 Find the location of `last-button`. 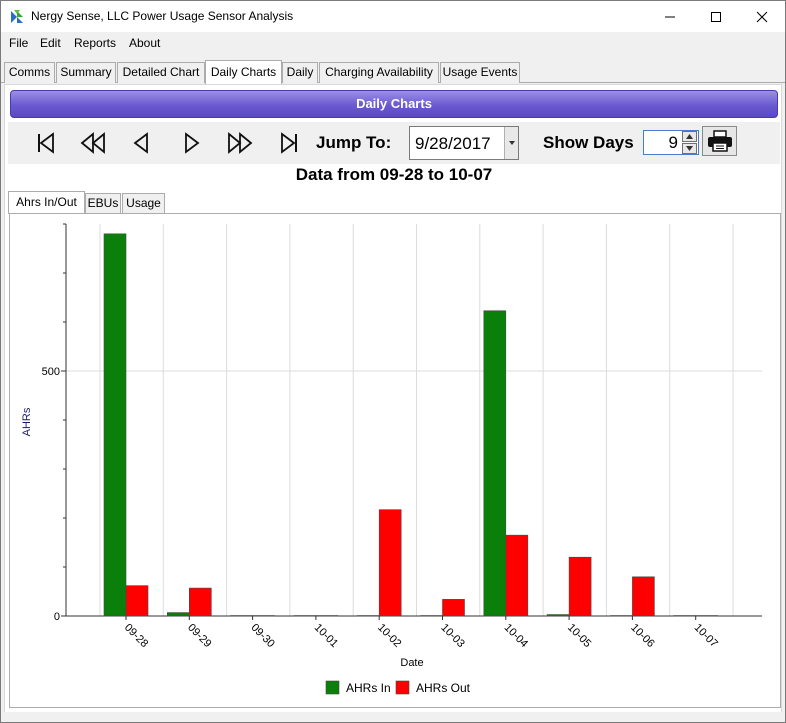

last-button is located at coordinates (289, 143).